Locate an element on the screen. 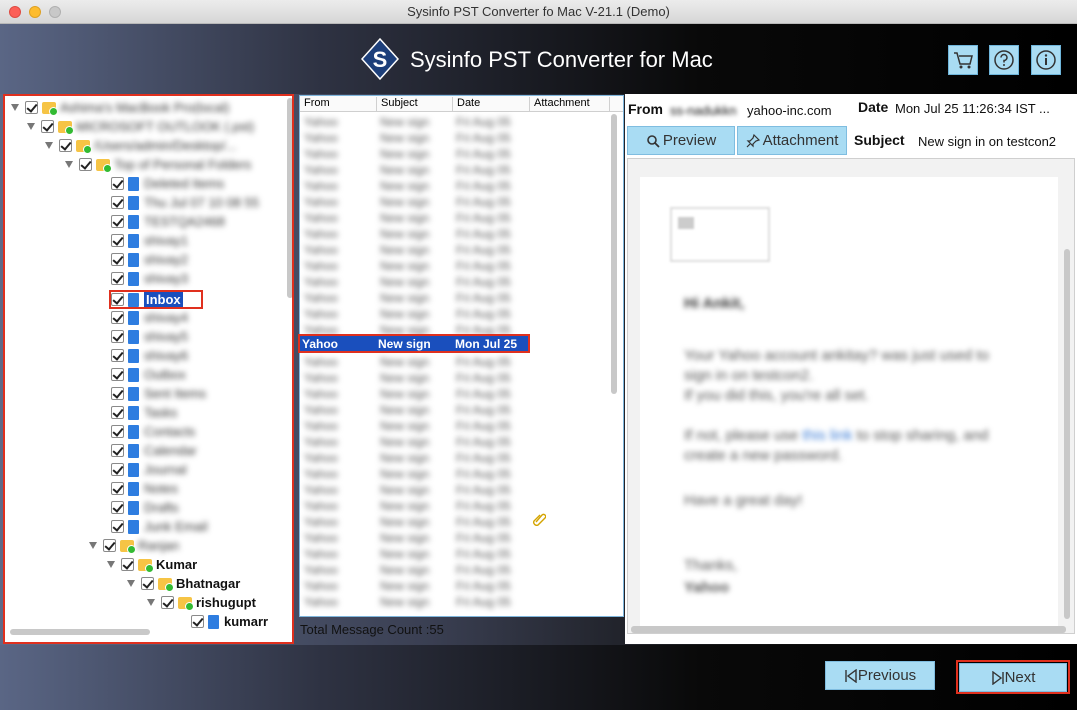 Image resolution: width=1077 pixels, height=710 pixels. column-date: Date is located at coordinates (491, 104).